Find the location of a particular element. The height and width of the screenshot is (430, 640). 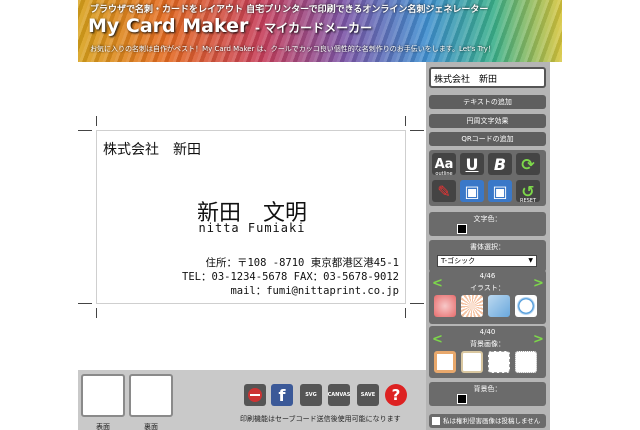

circle-text-button: 円周文字効果 is located at coordinates (487, 121).